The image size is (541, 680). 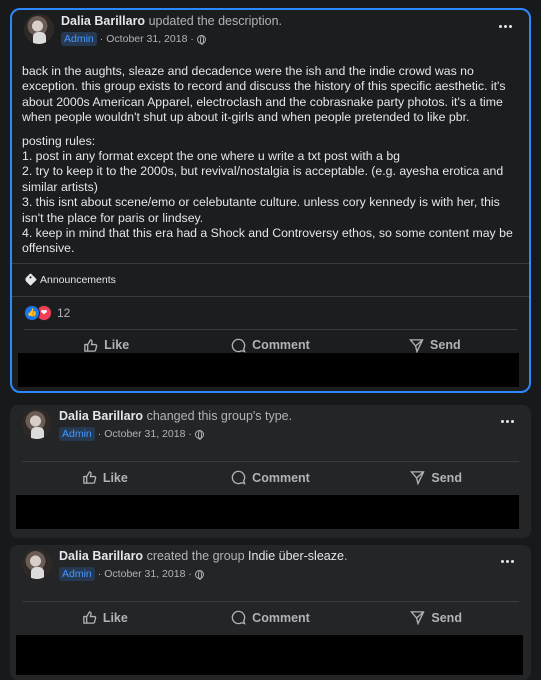 What do you see at coordinates (32, 312) in the screenshot?
I see `like-reaction-icon: 👍` at bounding box center [32, 312].